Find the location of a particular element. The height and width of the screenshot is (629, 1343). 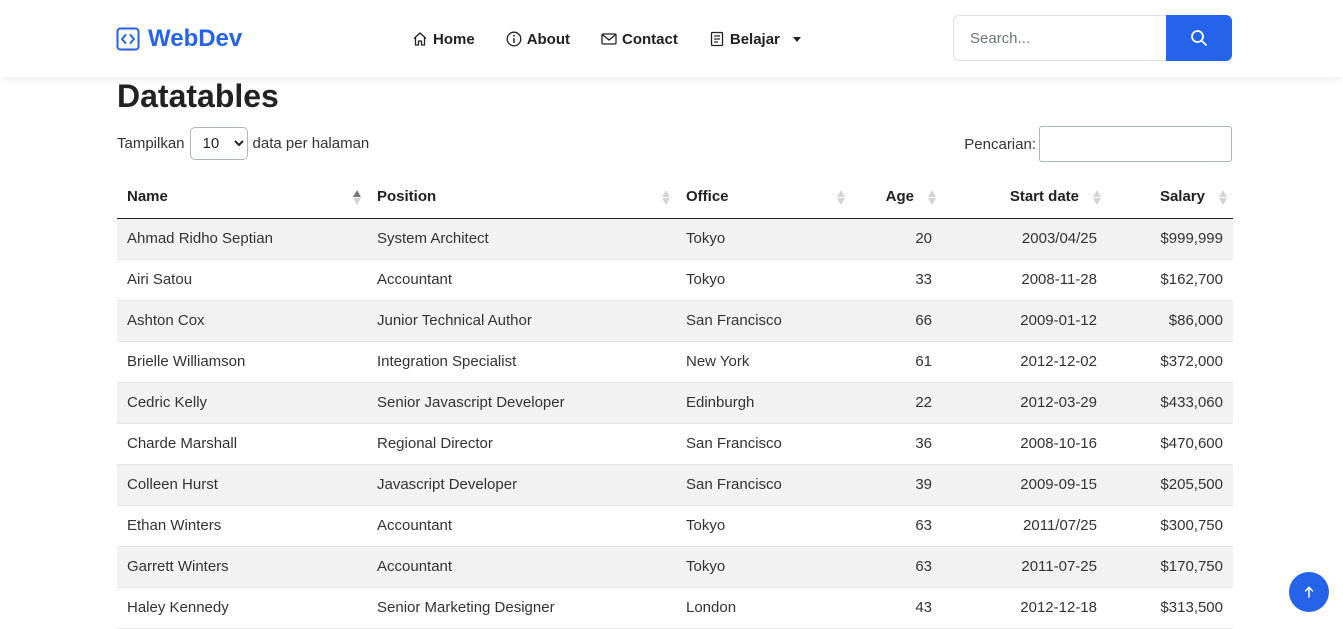

scroll-to-top-button is located at coordinates (1309, 592).